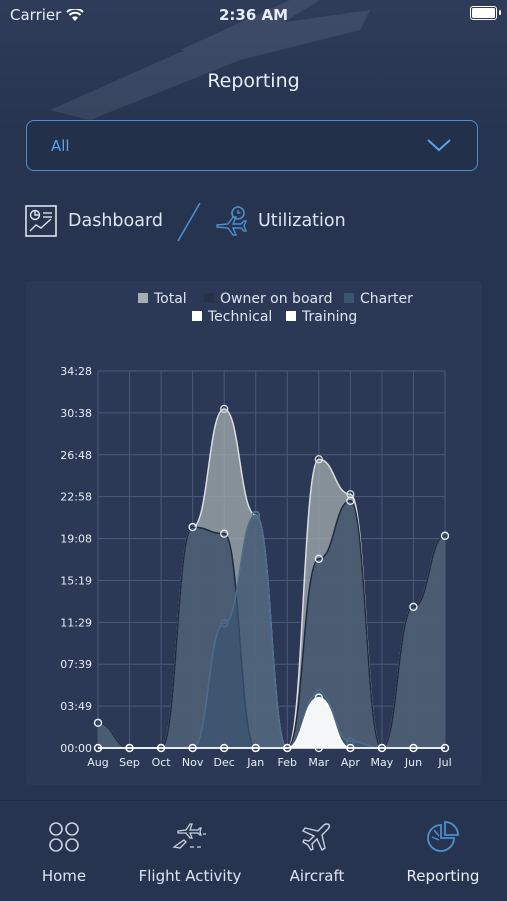 This screenshot has height=901, width=507. I want to click on tab-utilization: Utilization, so click(280, 221).